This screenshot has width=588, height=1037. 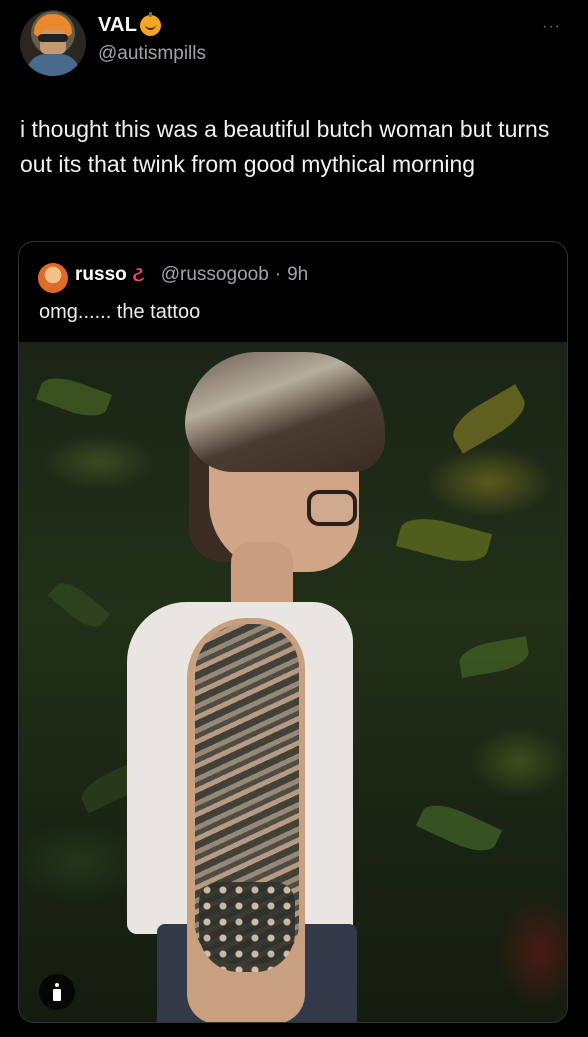 What do you see at coordinates (53, 38) in the screenshot?
I see `avatar-goggles` at bounding box center [53, 38].